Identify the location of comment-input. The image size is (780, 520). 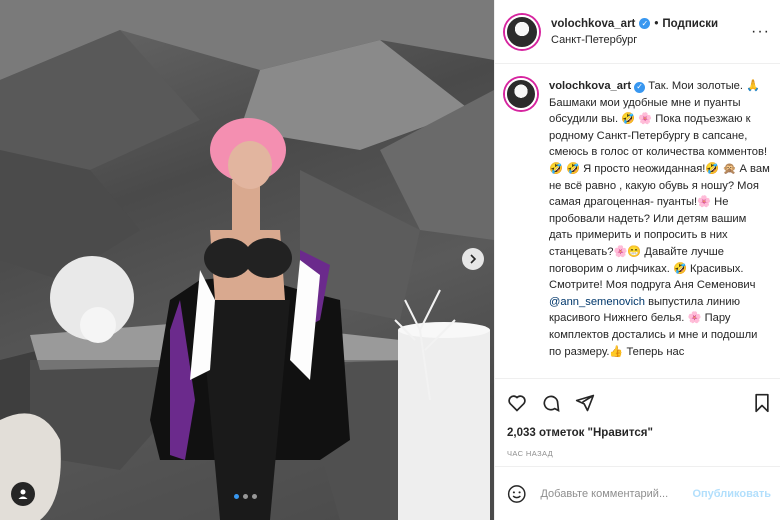
(616, 493).